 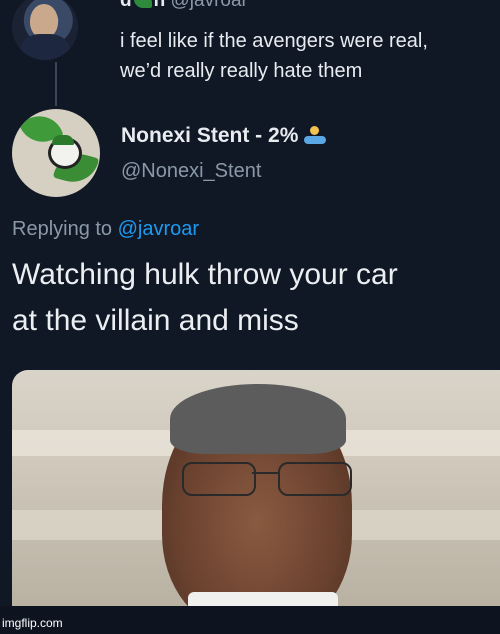 I want to click on replying-to-line: Replying to @javroar, so click(x=105, y=229).